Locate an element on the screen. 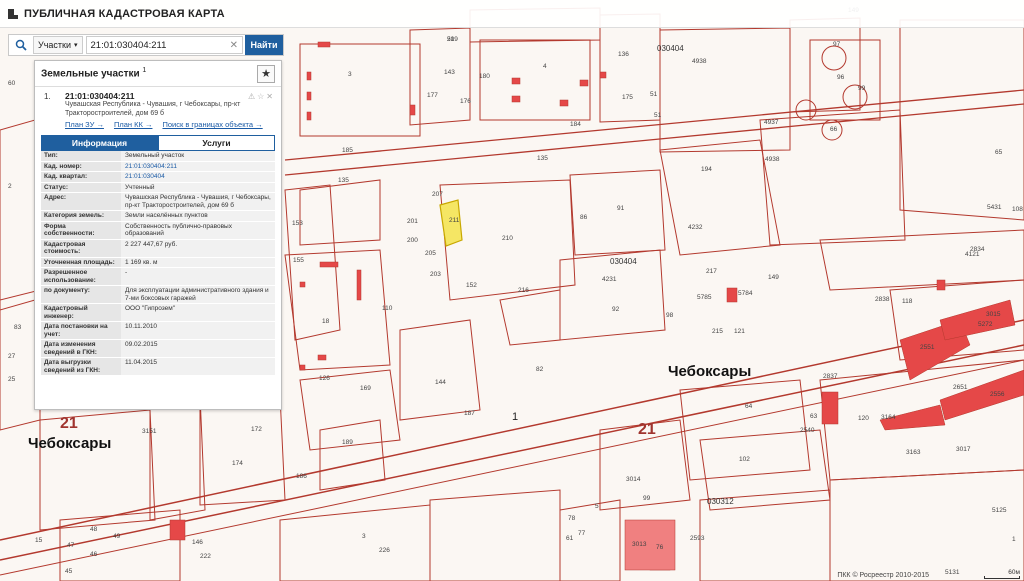 The width and height of the screenshot is (1024, 581). parcel-number-label: 2834 is located at coordinates (977, 249).